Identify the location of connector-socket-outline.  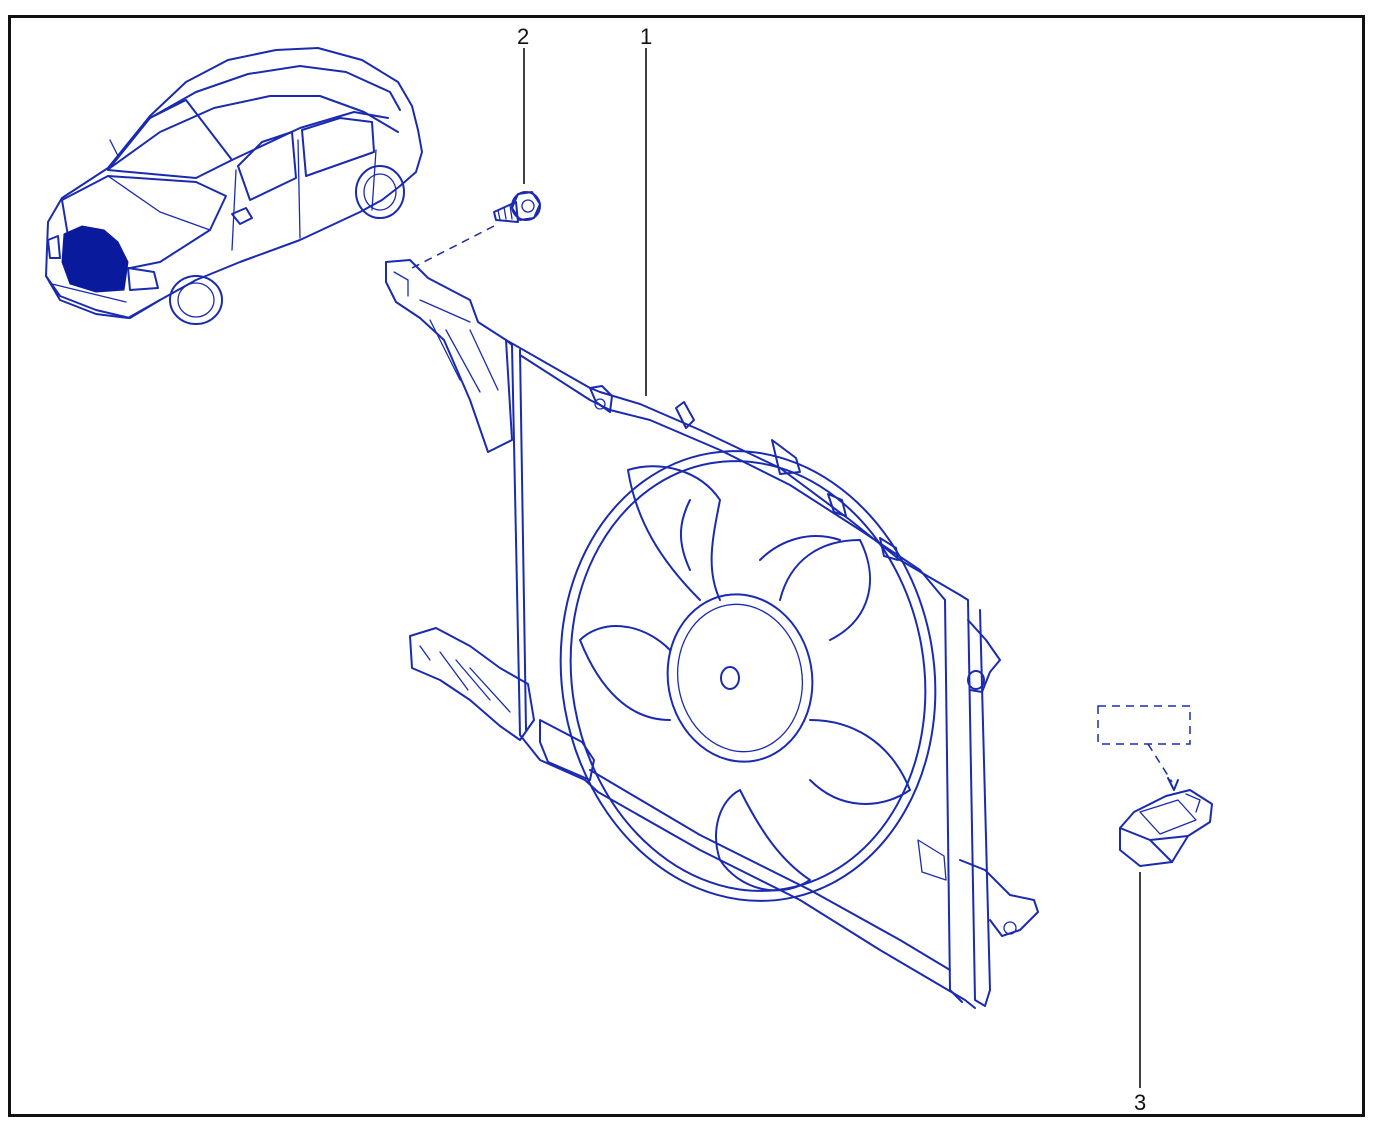
(1144, 725).